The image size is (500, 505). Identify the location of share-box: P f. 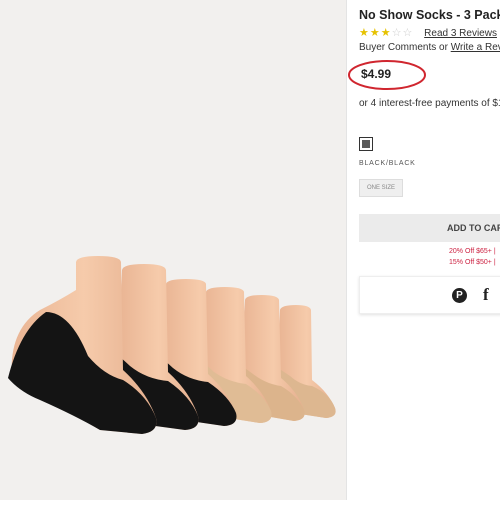
(429, 295).